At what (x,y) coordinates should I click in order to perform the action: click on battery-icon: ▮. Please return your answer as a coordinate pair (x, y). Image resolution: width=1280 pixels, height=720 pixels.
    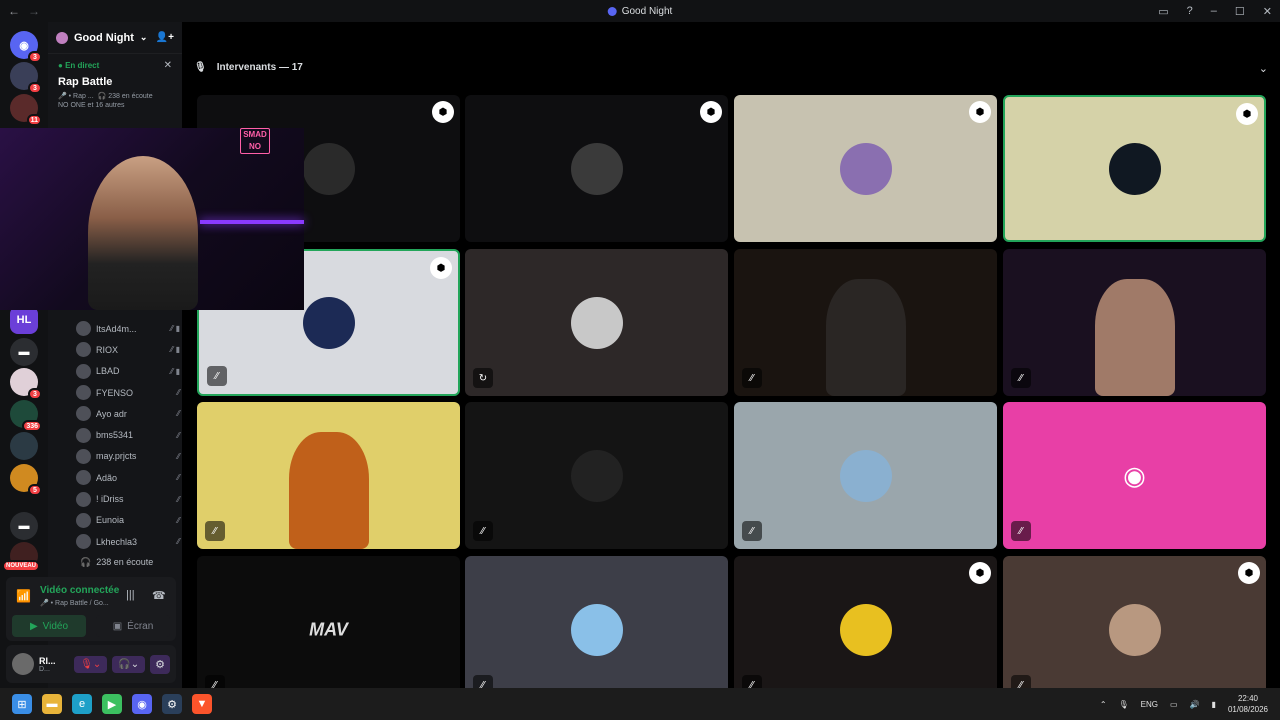
    Looking at the image, I should click on (1214, 704).